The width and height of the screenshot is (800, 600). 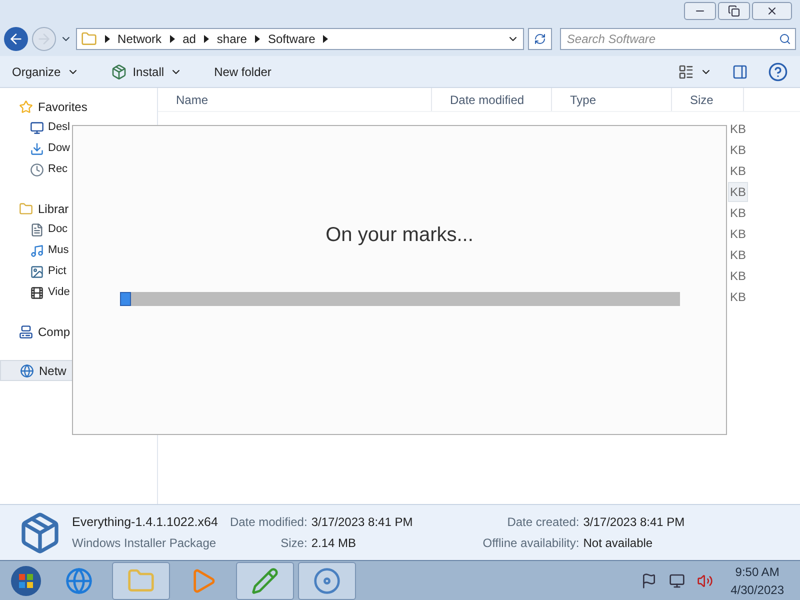 I want to click on back-icon, so click(x=16, y=39).